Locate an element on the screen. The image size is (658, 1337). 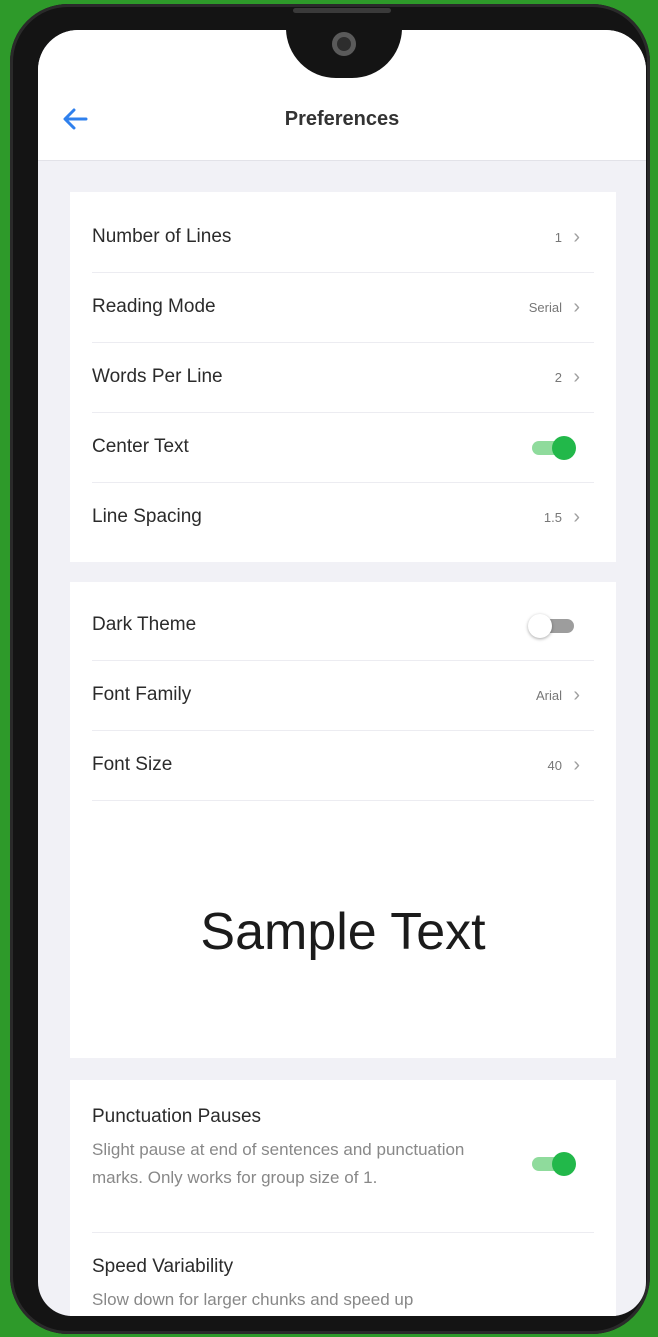
font-size-value: 40 is located at coordinates (554, 765).